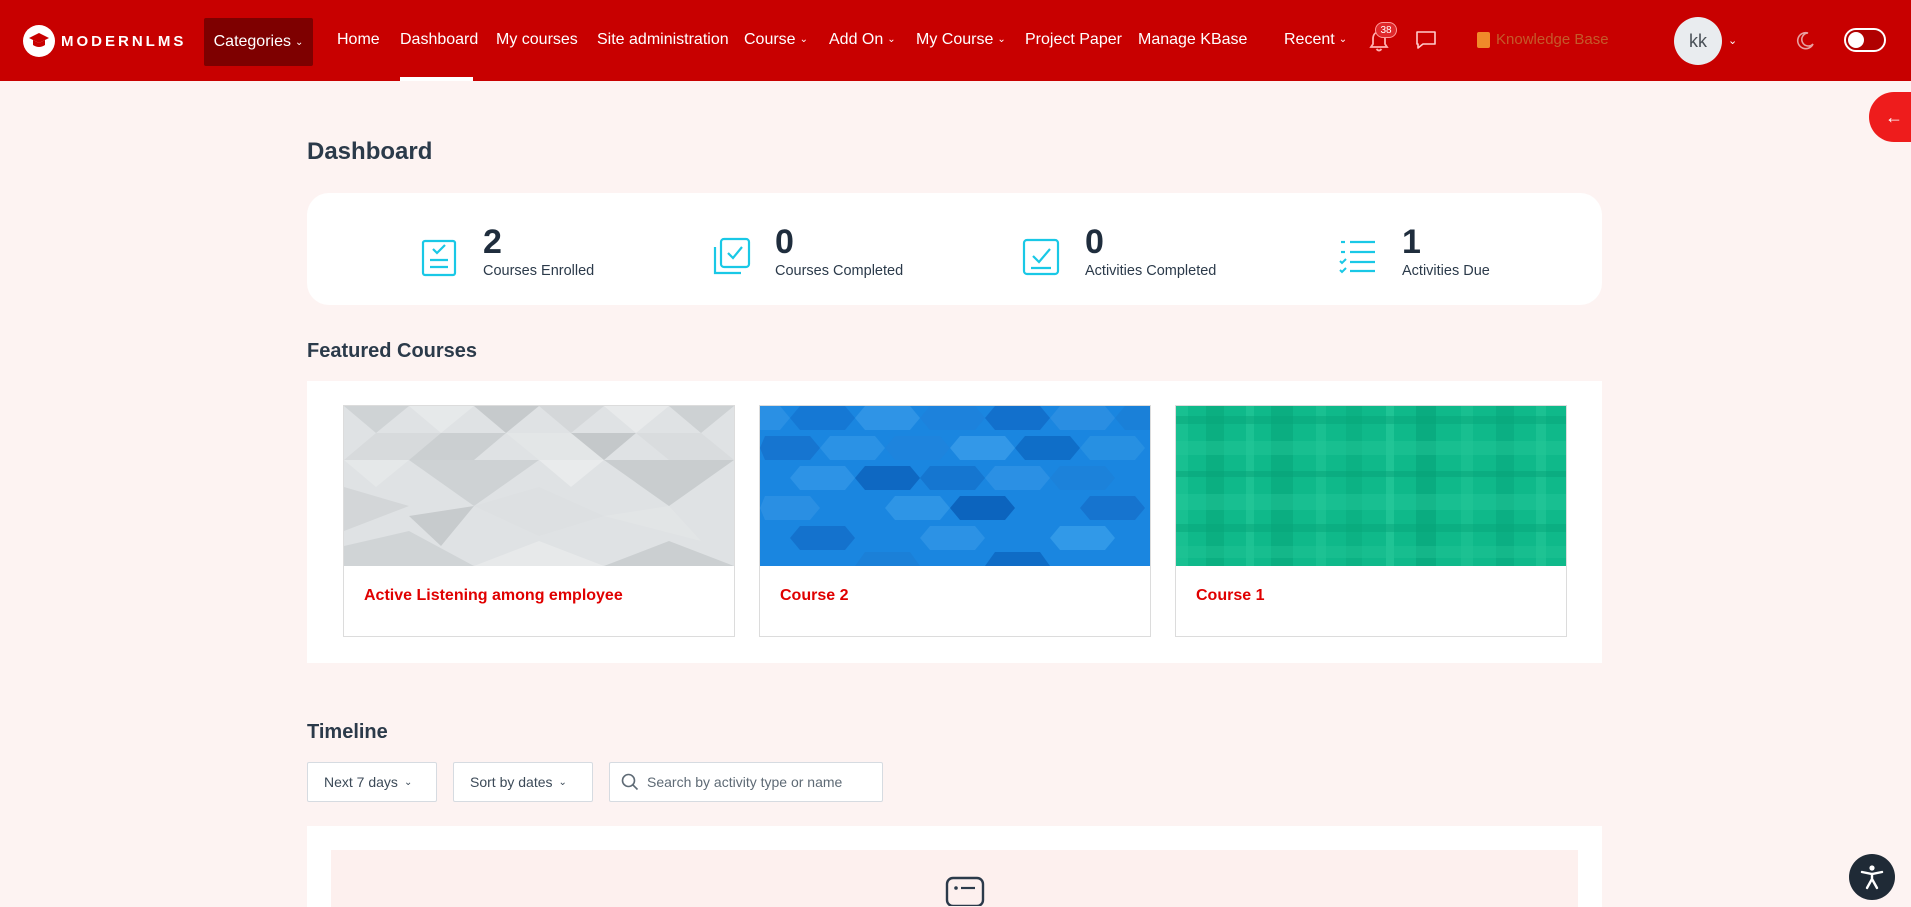 The image size is (1911, 907). I want to click on stat-activities-completed: 0 Activities Completed, so click(1118, 251).